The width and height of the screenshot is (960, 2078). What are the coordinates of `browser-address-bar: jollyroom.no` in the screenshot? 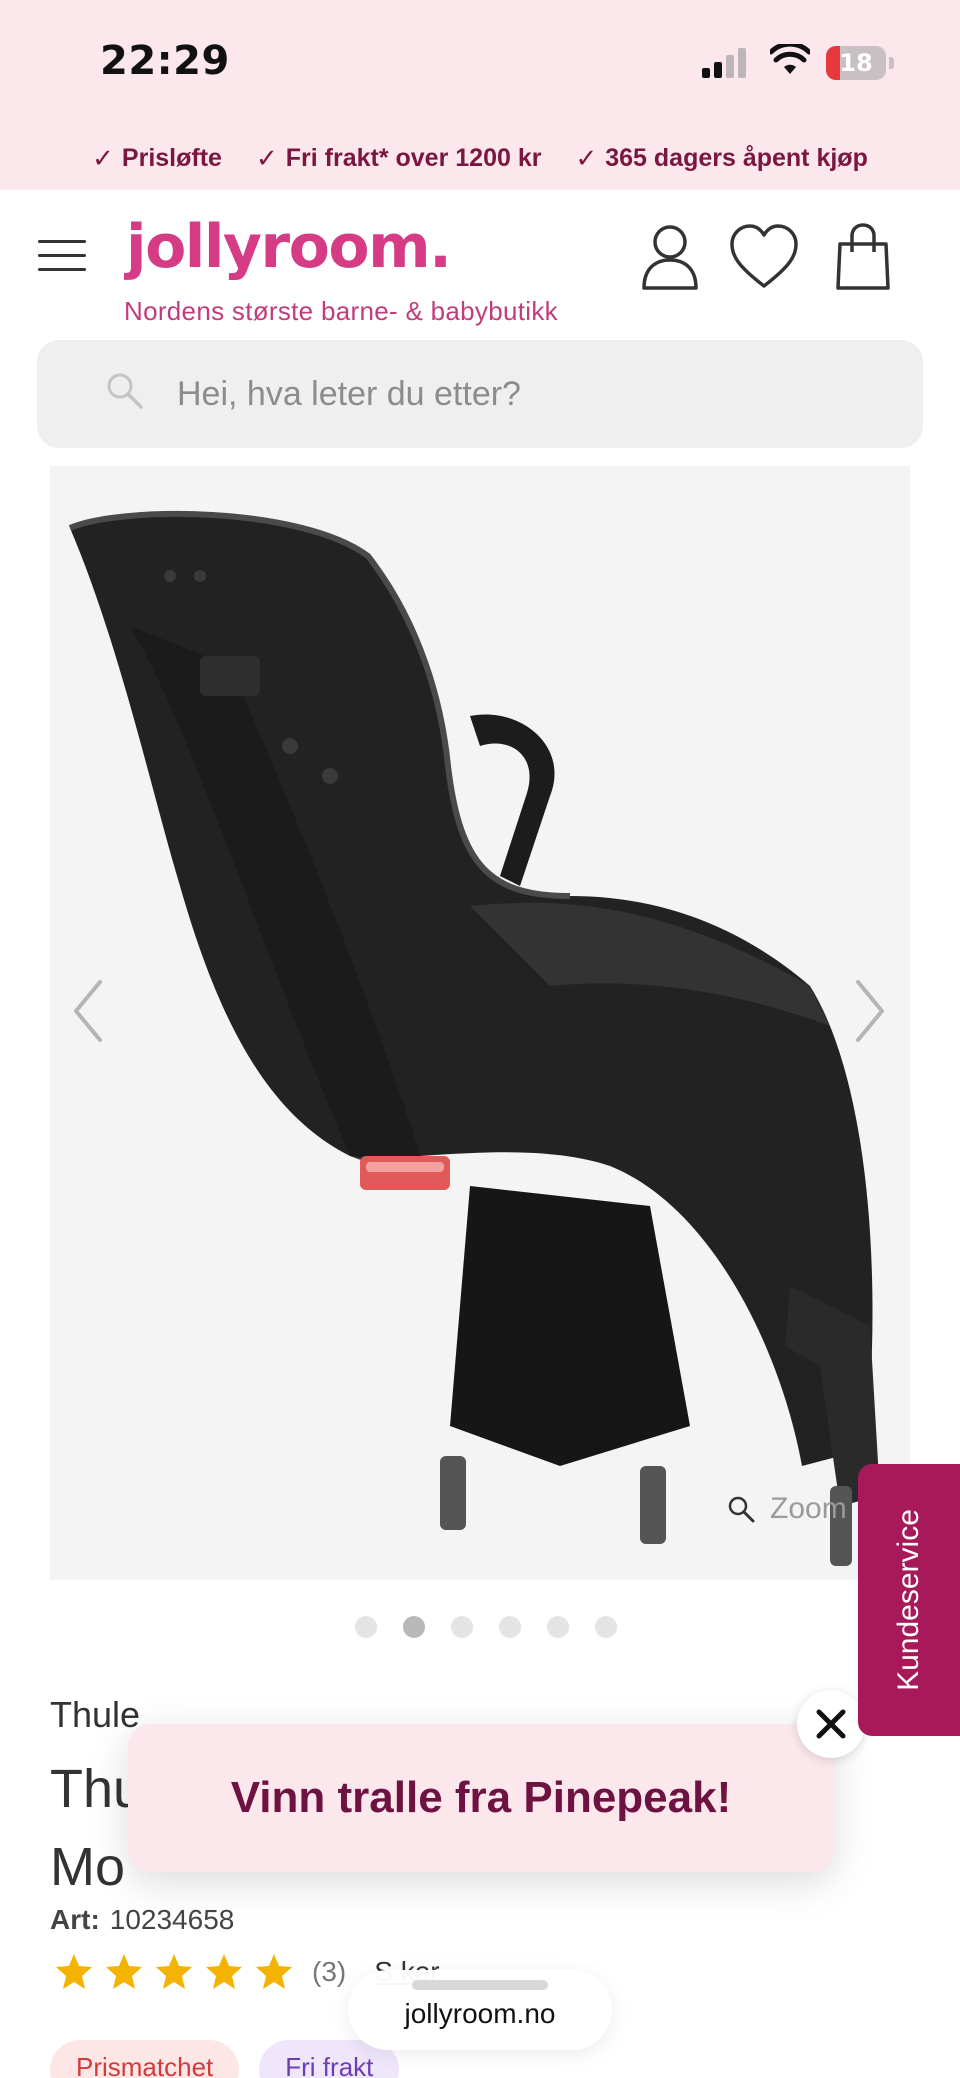 It's located at (480, 2010).